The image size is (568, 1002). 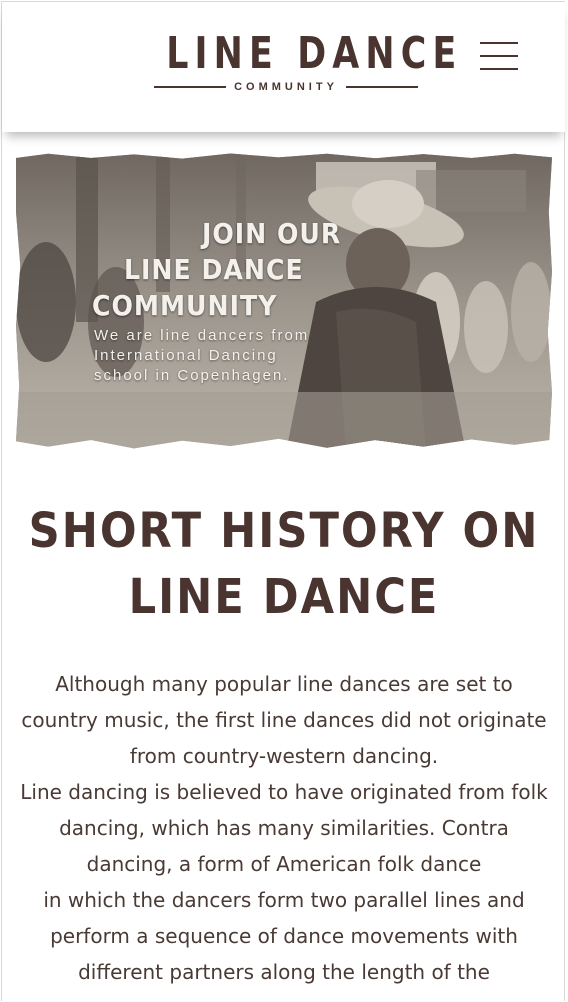 I want to click on menu-bar-bottom, so click(x=499, y=69).